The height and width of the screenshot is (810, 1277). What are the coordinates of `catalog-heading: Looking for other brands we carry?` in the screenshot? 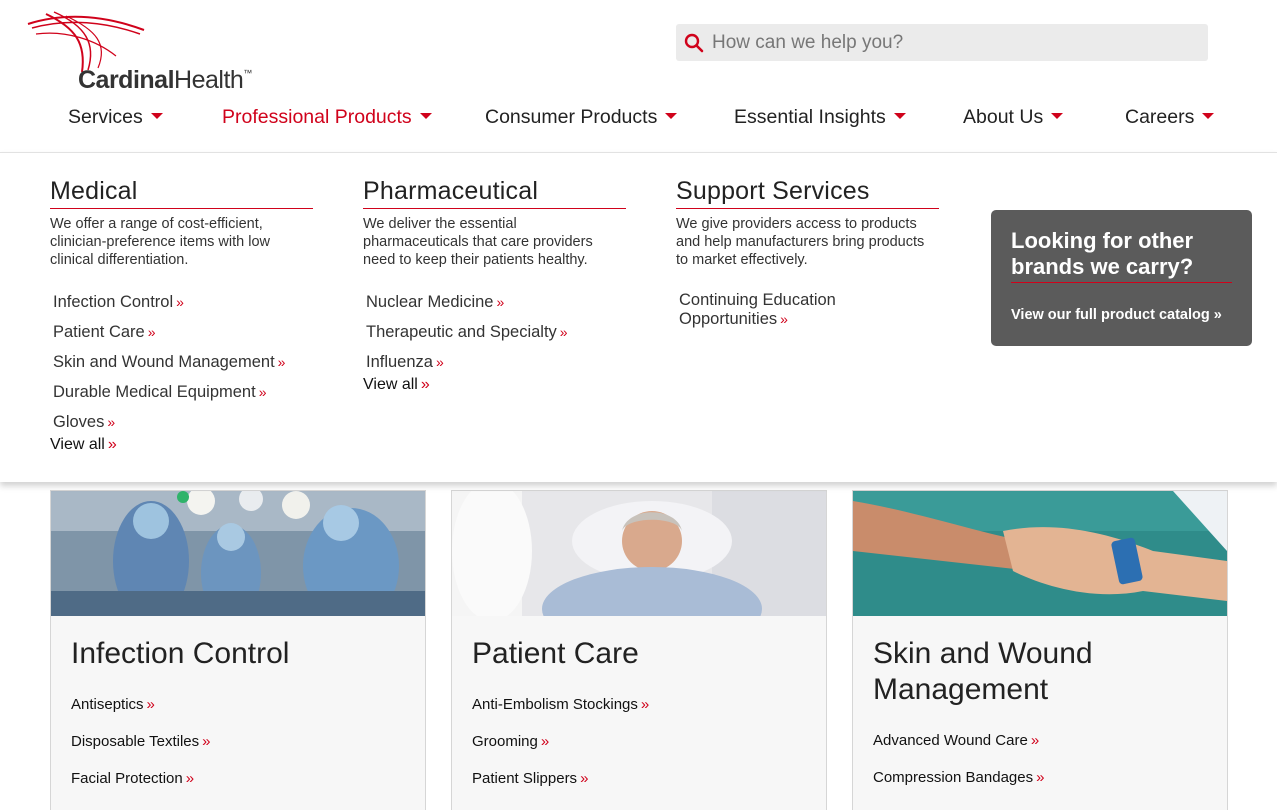 It's located at (1121, 255).